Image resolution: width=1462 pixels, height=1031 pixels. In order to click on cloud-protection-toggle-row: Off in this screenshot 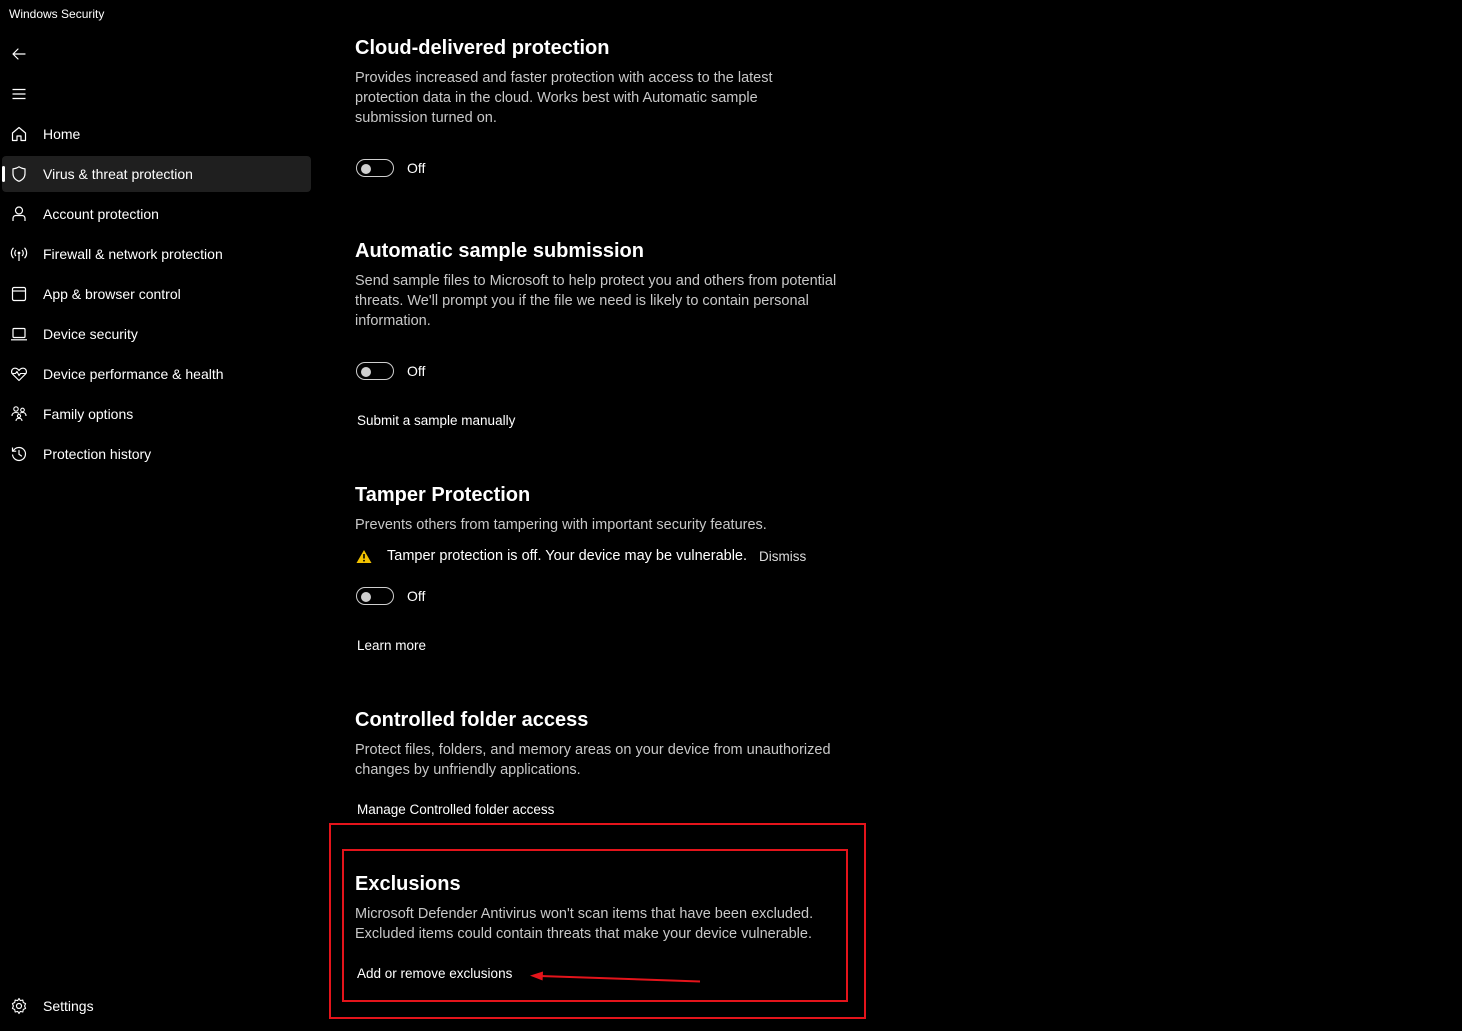, I will do `click(390, 168)`.